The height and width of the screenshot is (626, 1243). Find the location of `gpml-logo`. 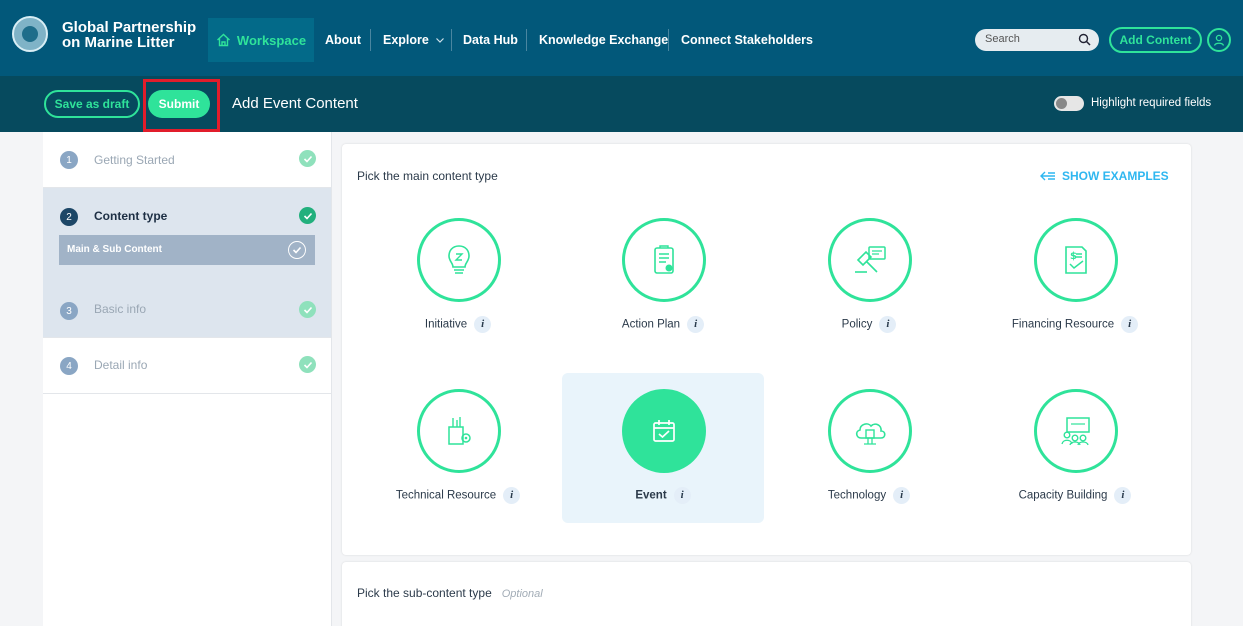

gpml-logo is located at coordinates (30, 34).